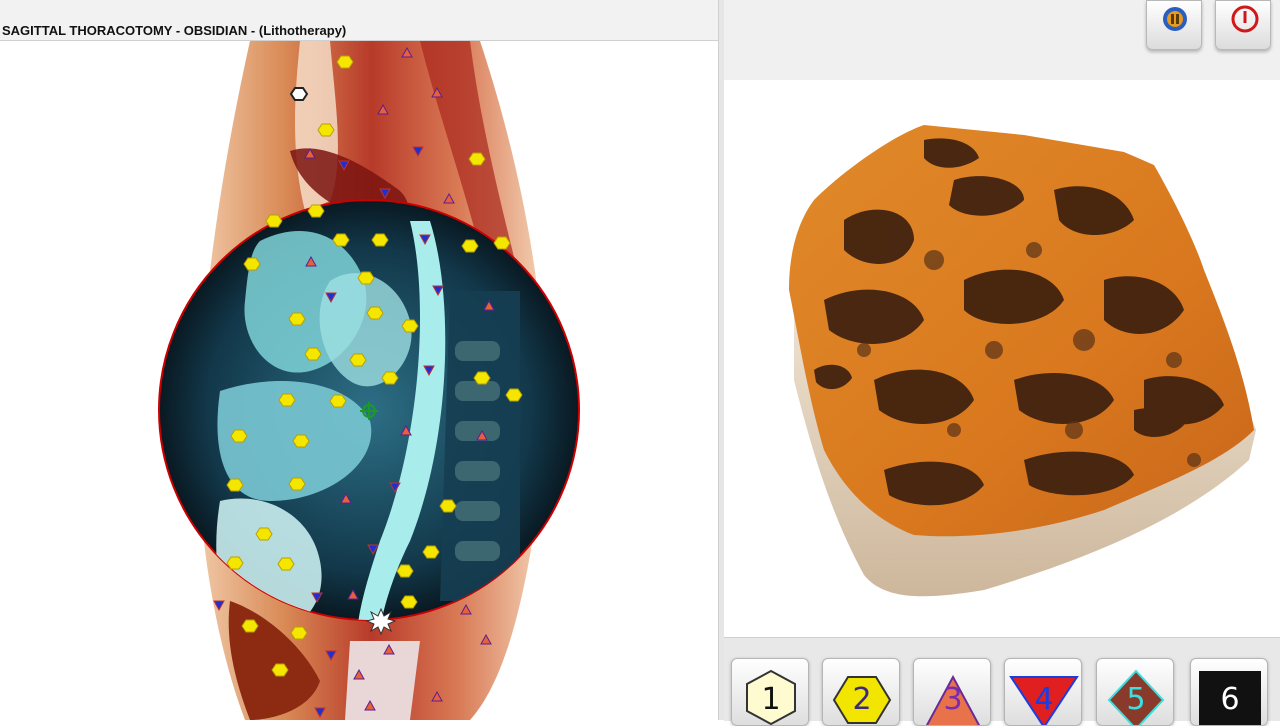 The image size is (1280, 726). What do you see at coordinates (1136, 699) in the screenshot?
I see `mode-button-label: 5` at bounding box center [1136, 699].